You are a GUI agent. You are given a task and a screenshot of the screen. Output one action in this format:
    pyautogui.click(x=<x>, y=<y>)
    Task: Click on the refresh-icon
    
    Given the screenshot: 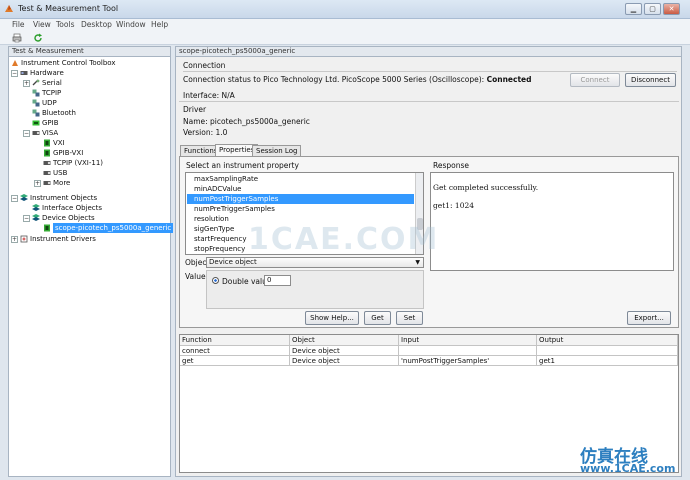 What is the action you would take?
    pyautogui.click(x=38, y=38)
    